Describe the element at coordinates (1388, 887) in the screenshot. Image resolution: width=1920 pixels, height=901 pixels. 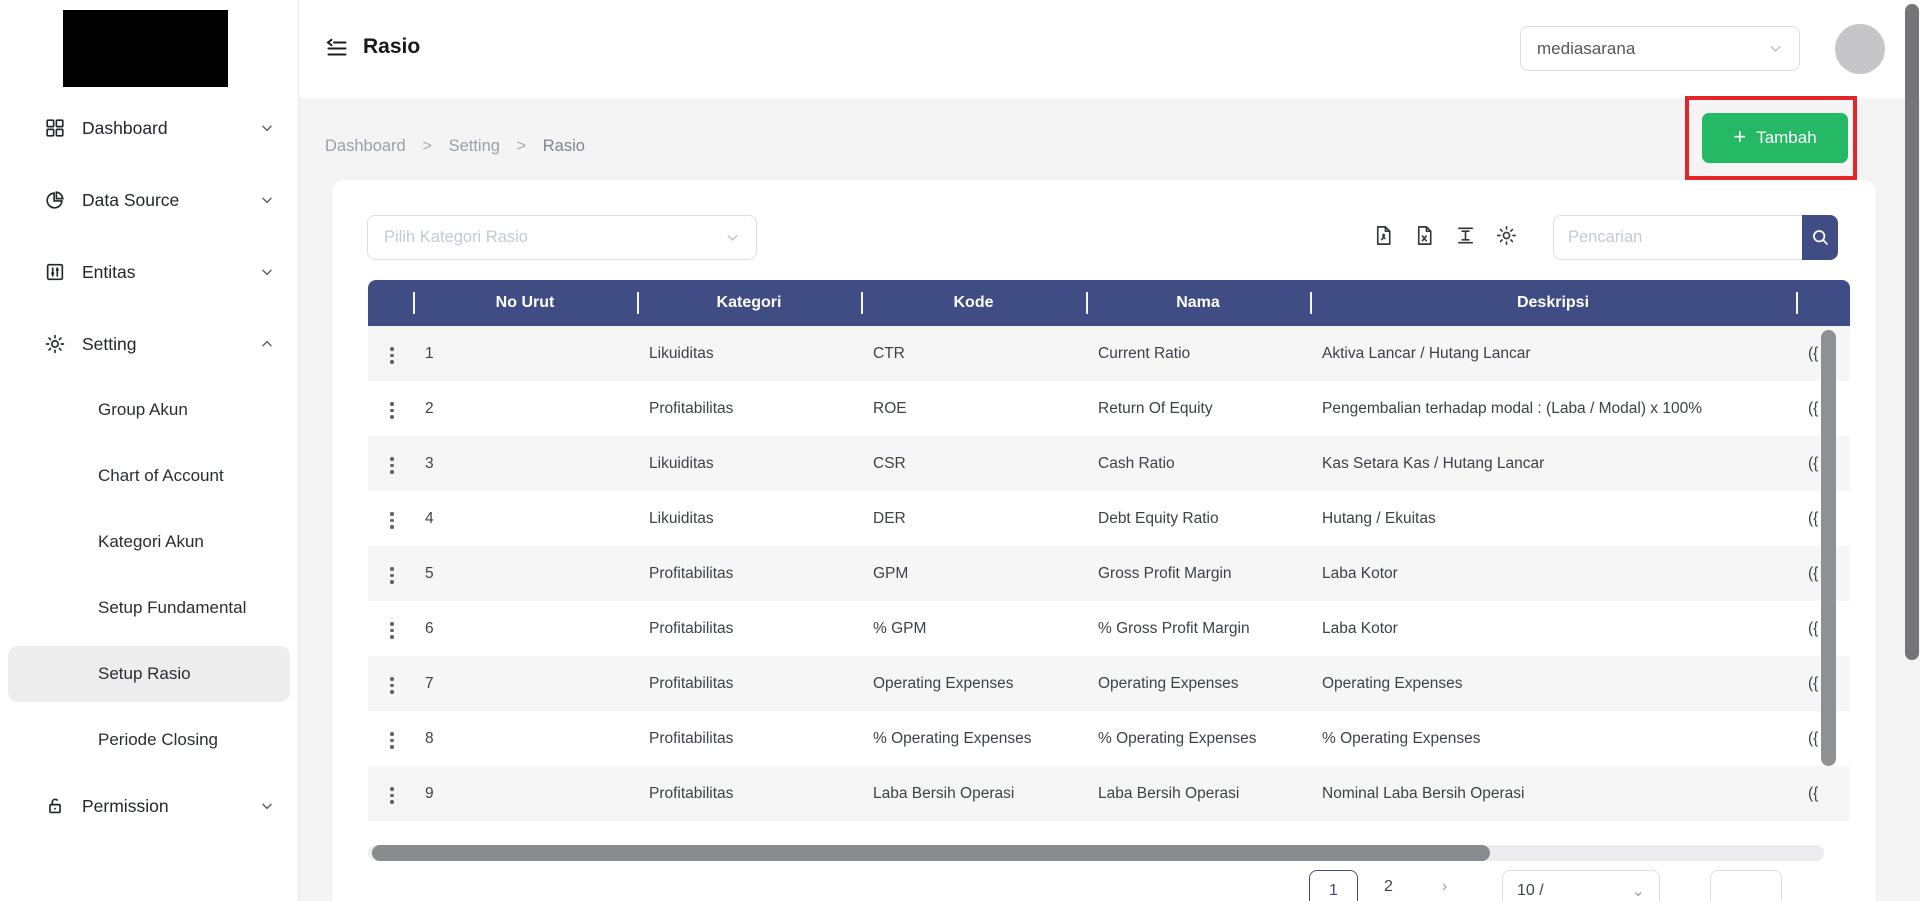
I see `pagination-page-2: 2` at that location.